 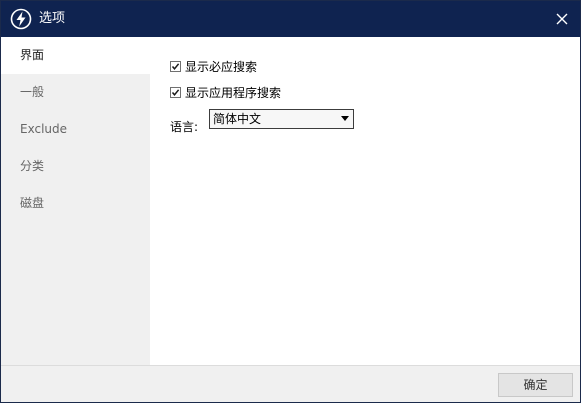 I want to click on sidebar-item-label: 一般, so click(x=32, y=92).